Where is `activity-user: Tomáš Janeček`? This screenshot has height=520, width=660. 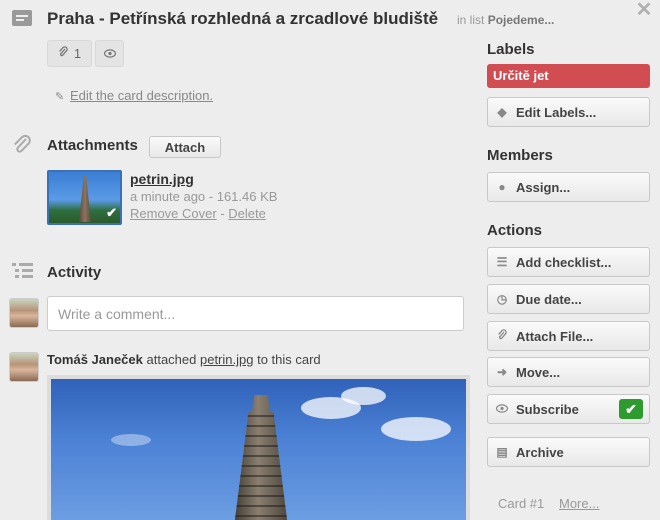 activity-user: Tomáš Janeček is located at coordinates (95, 359).